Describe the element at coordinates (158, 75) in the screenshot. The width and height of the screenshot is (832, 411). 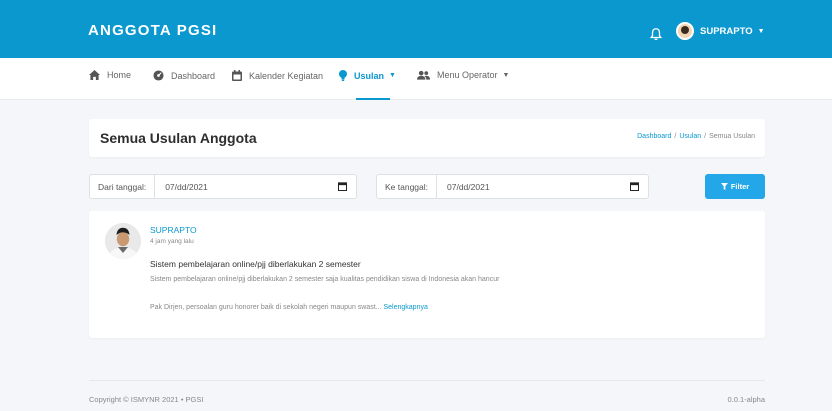
I see `dashboard-icon` at that location.